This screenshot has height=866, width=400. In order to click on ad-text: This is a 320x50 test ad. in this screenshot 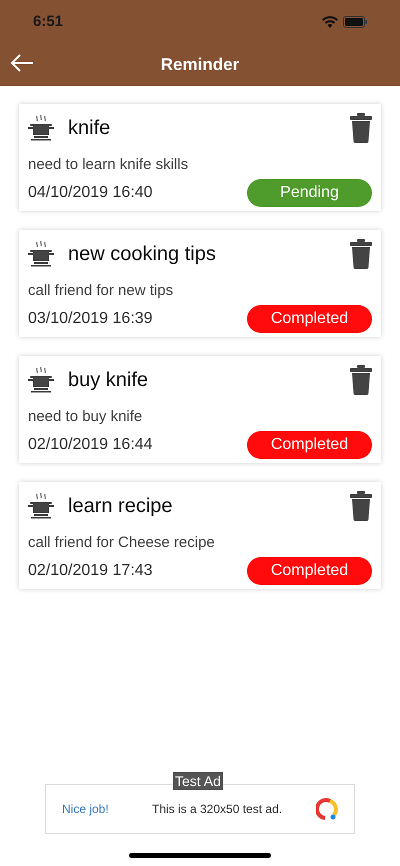, I will do `click(218, 809)`.